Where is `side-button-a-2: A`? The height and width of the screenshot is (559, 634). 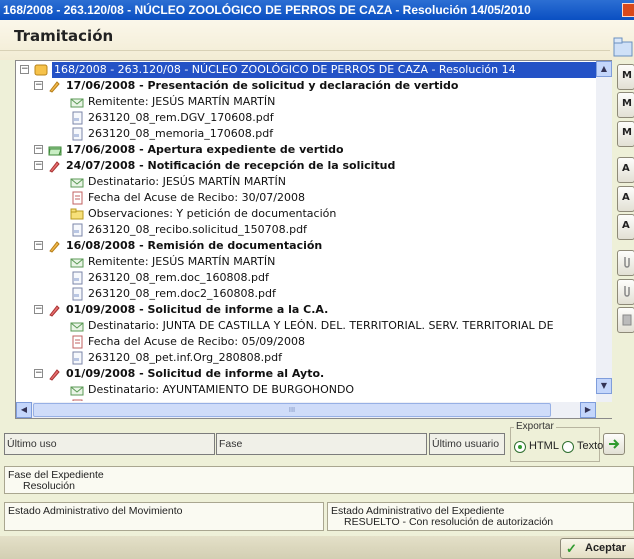 side-button-a-2: A is located at coordinates (625, 199).